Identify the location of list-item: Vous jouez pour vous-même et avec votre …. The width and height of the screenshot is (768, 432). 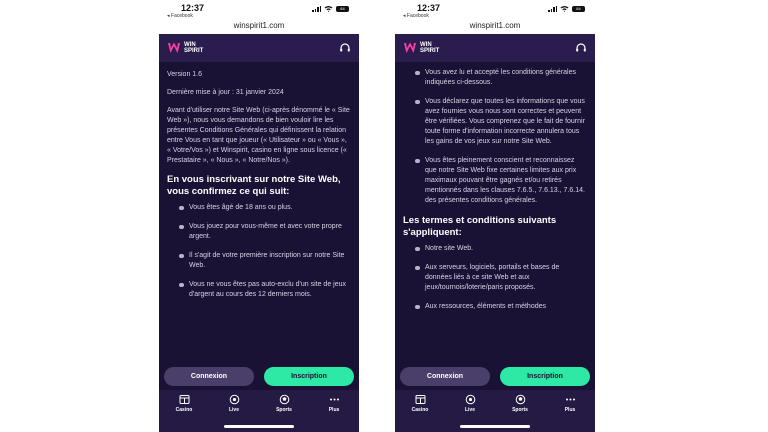
(265, 232).